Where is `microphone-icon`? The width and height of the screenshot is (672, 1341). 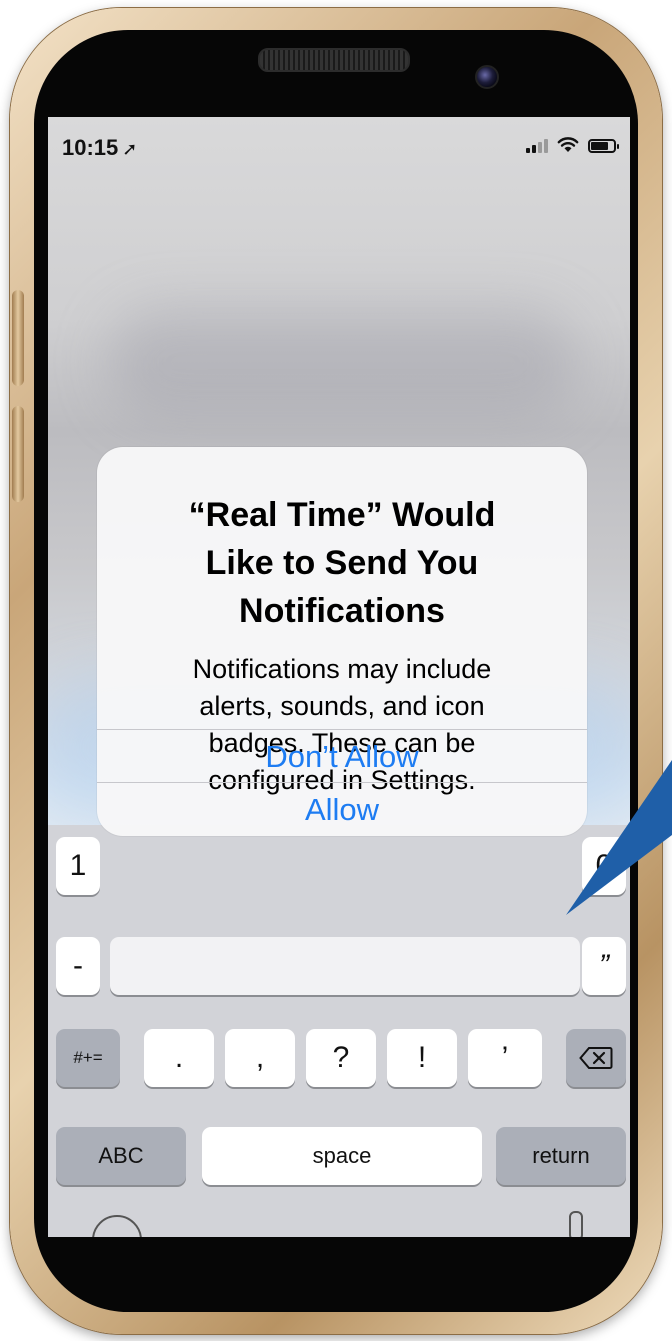 microphone-icon is located at coordinates (576, 1224).